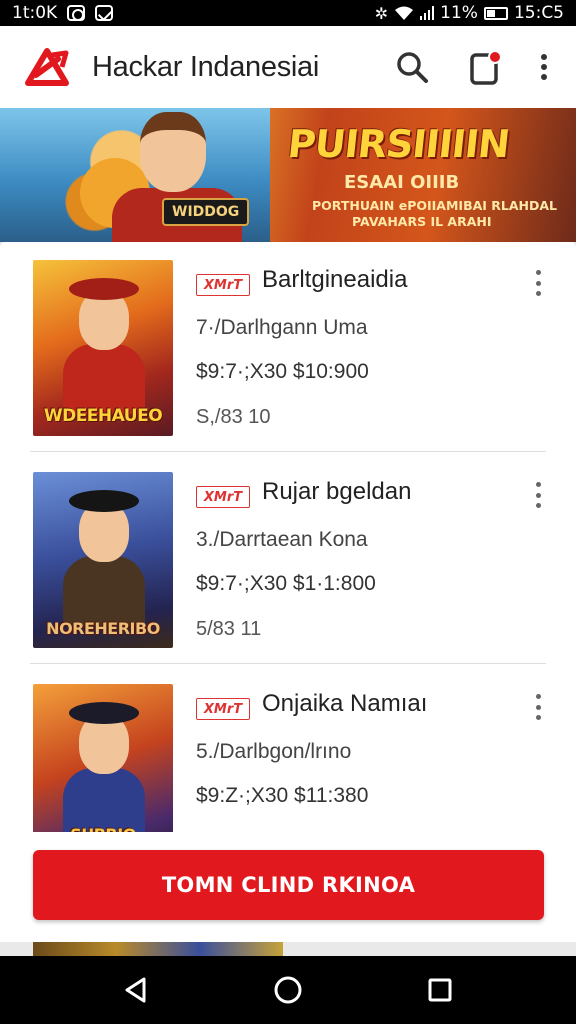  Describe the element at coordinates (206, 212) in the screenshot. I see `banner-badge: WIDDOG` at that location.